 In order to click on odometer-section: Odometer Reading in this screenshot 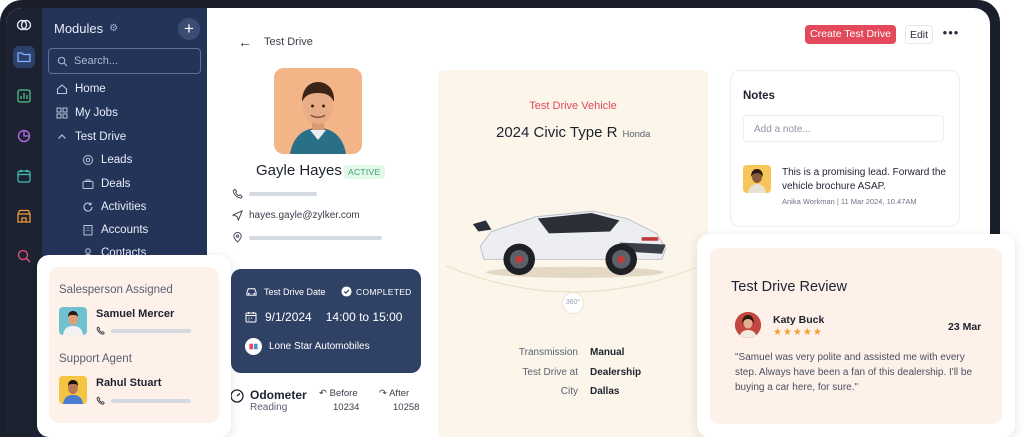, I will do `click(268, 400)`.